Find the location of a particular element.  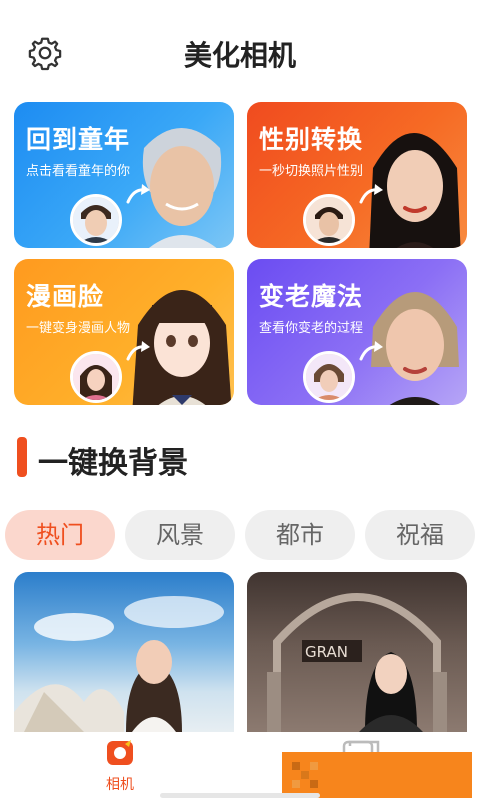

tab-camera-label: 相机 is located at coordinates (120, 785).